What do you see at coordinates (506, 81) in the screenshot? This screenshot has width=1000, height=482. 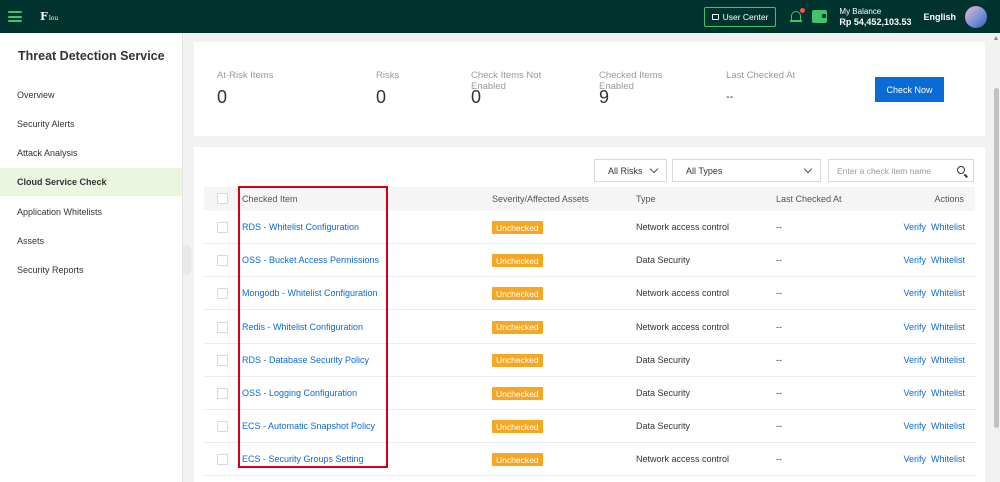 I see `stat-label: Check Items Not Enabled` at bounding box center [506, 81].